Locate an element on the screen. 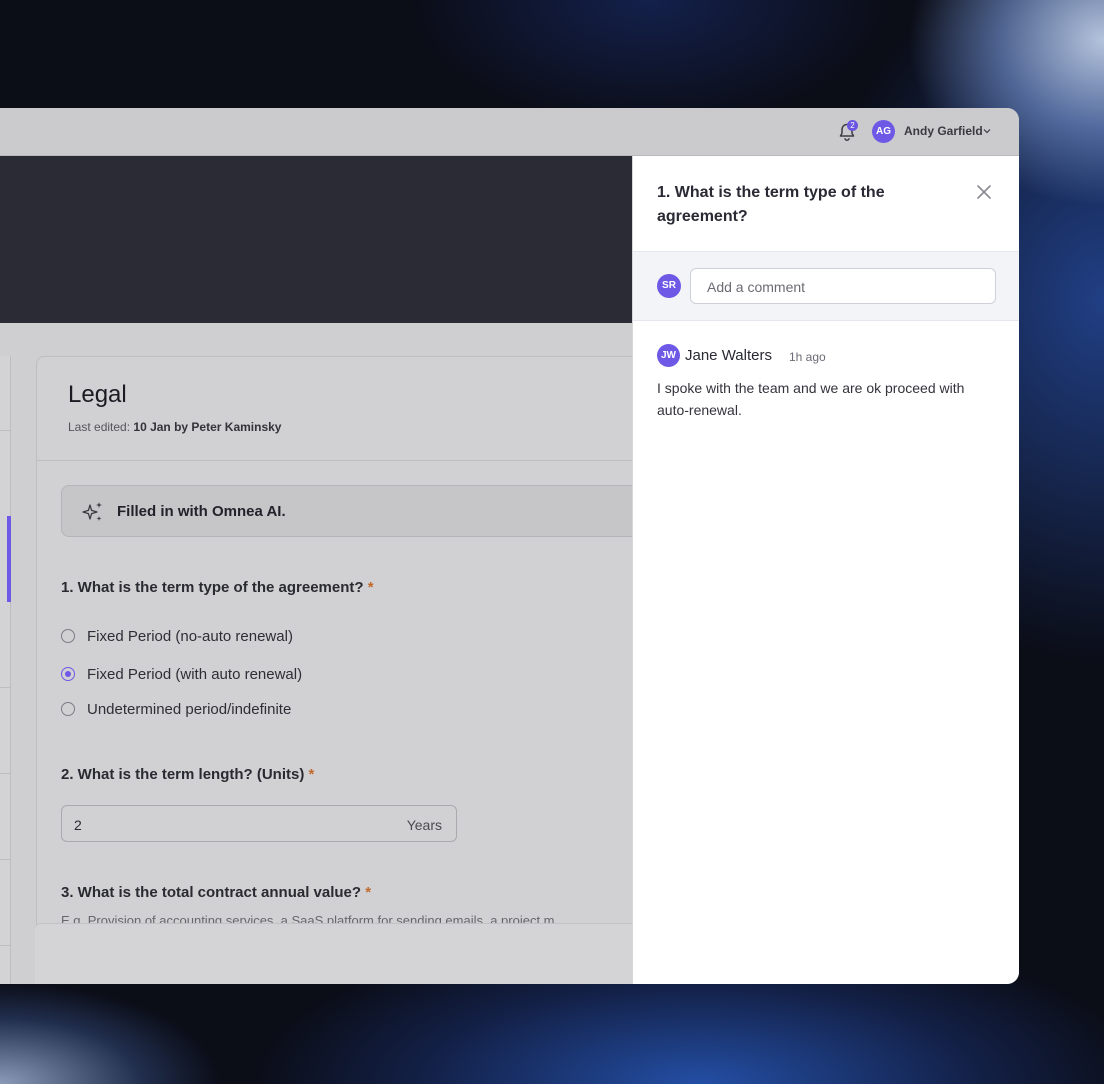 Image resolution: width=1104 pixels, height=1084 pixels. last-edited-value: 10 Jan by Peter Kaminsky is located at coordinates (207, 427).